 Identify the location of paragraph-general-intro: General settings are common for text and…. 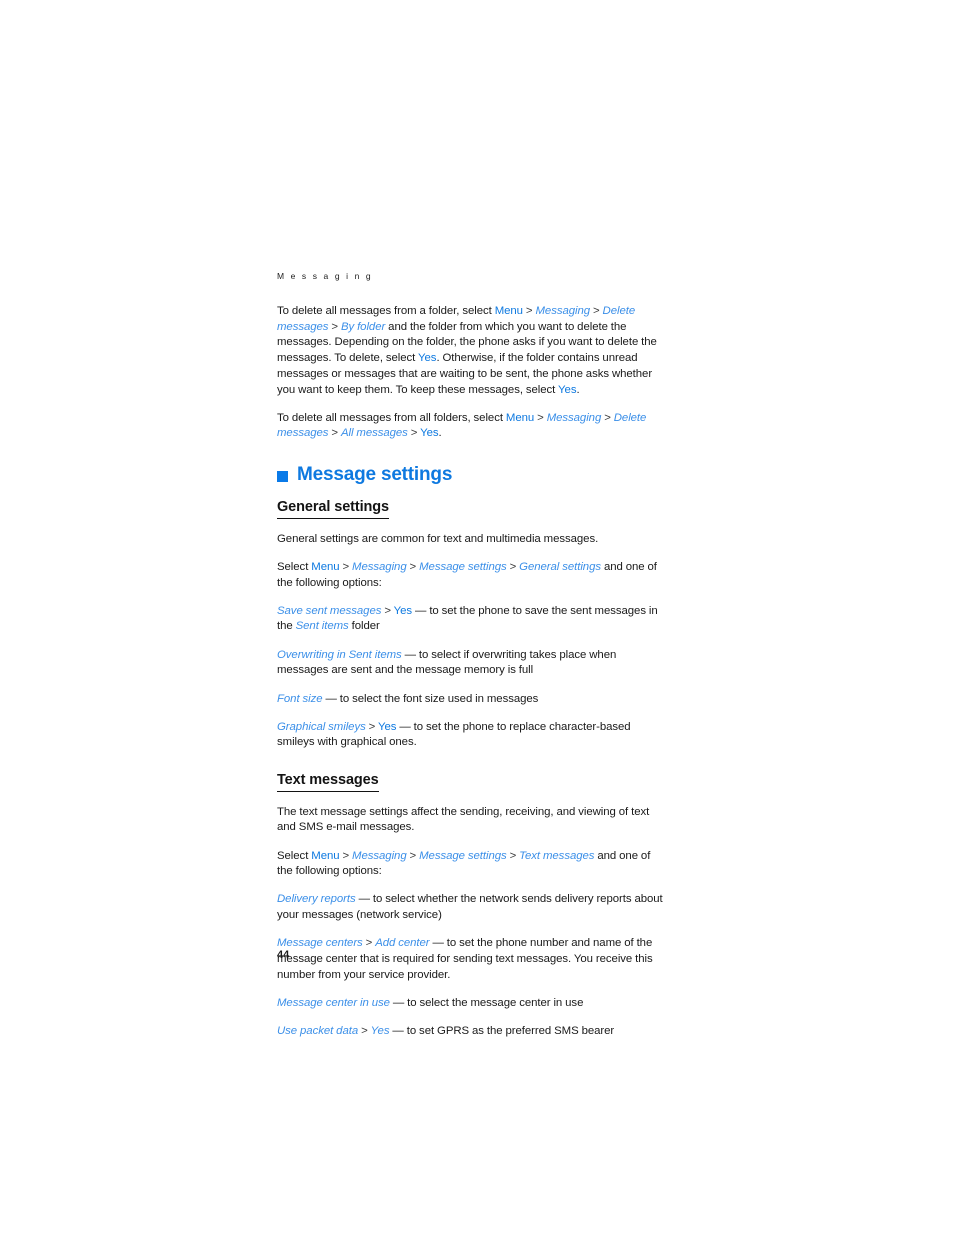
(438, 538).